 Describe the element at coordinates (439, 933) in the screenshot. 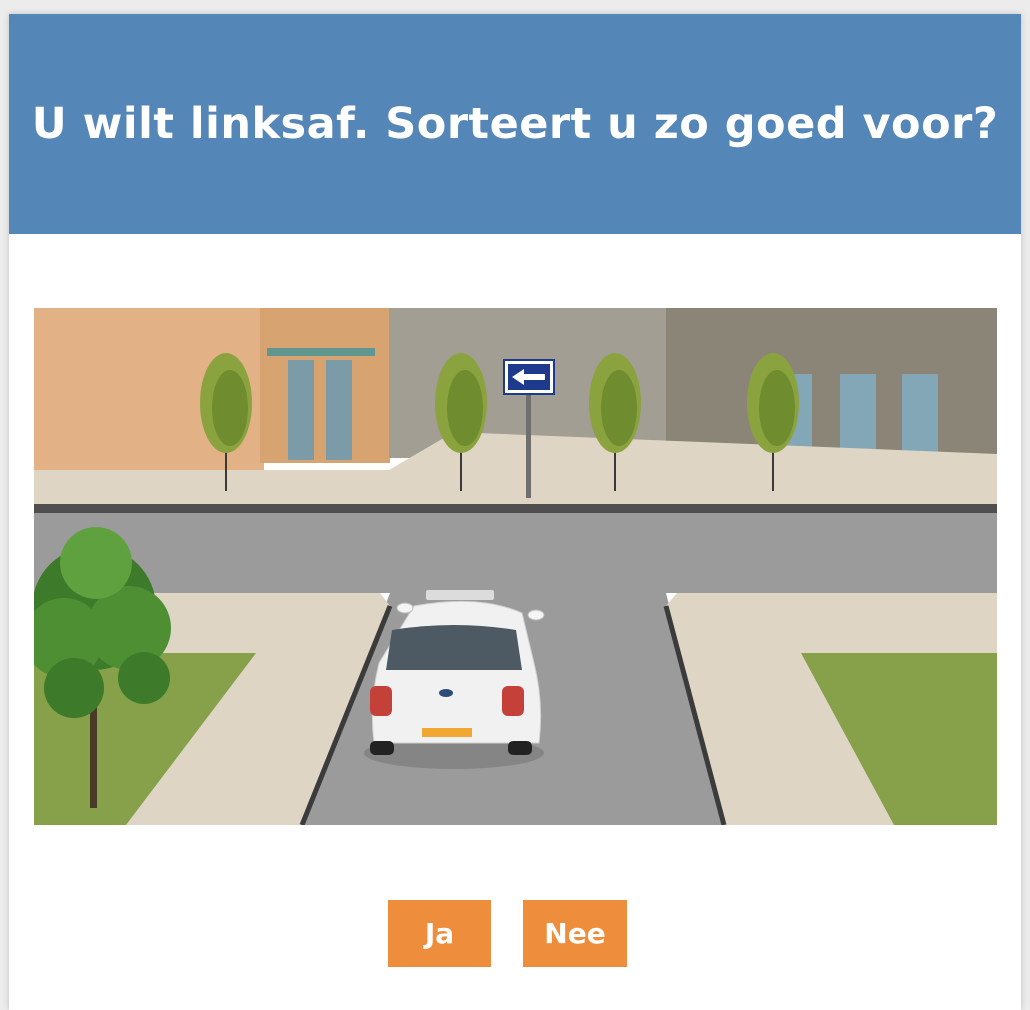

I see `answer-yes-button: Ja` at that location.